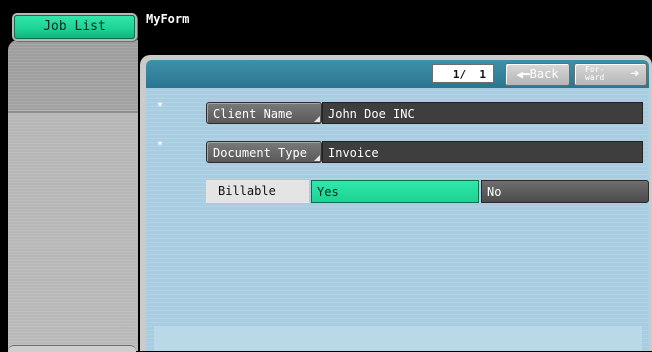 The height and width of the screenshot is (352, 652). Describe the element at coordinates (257, 191) in the screenshot. I see `billable-label: Billable` at that location.